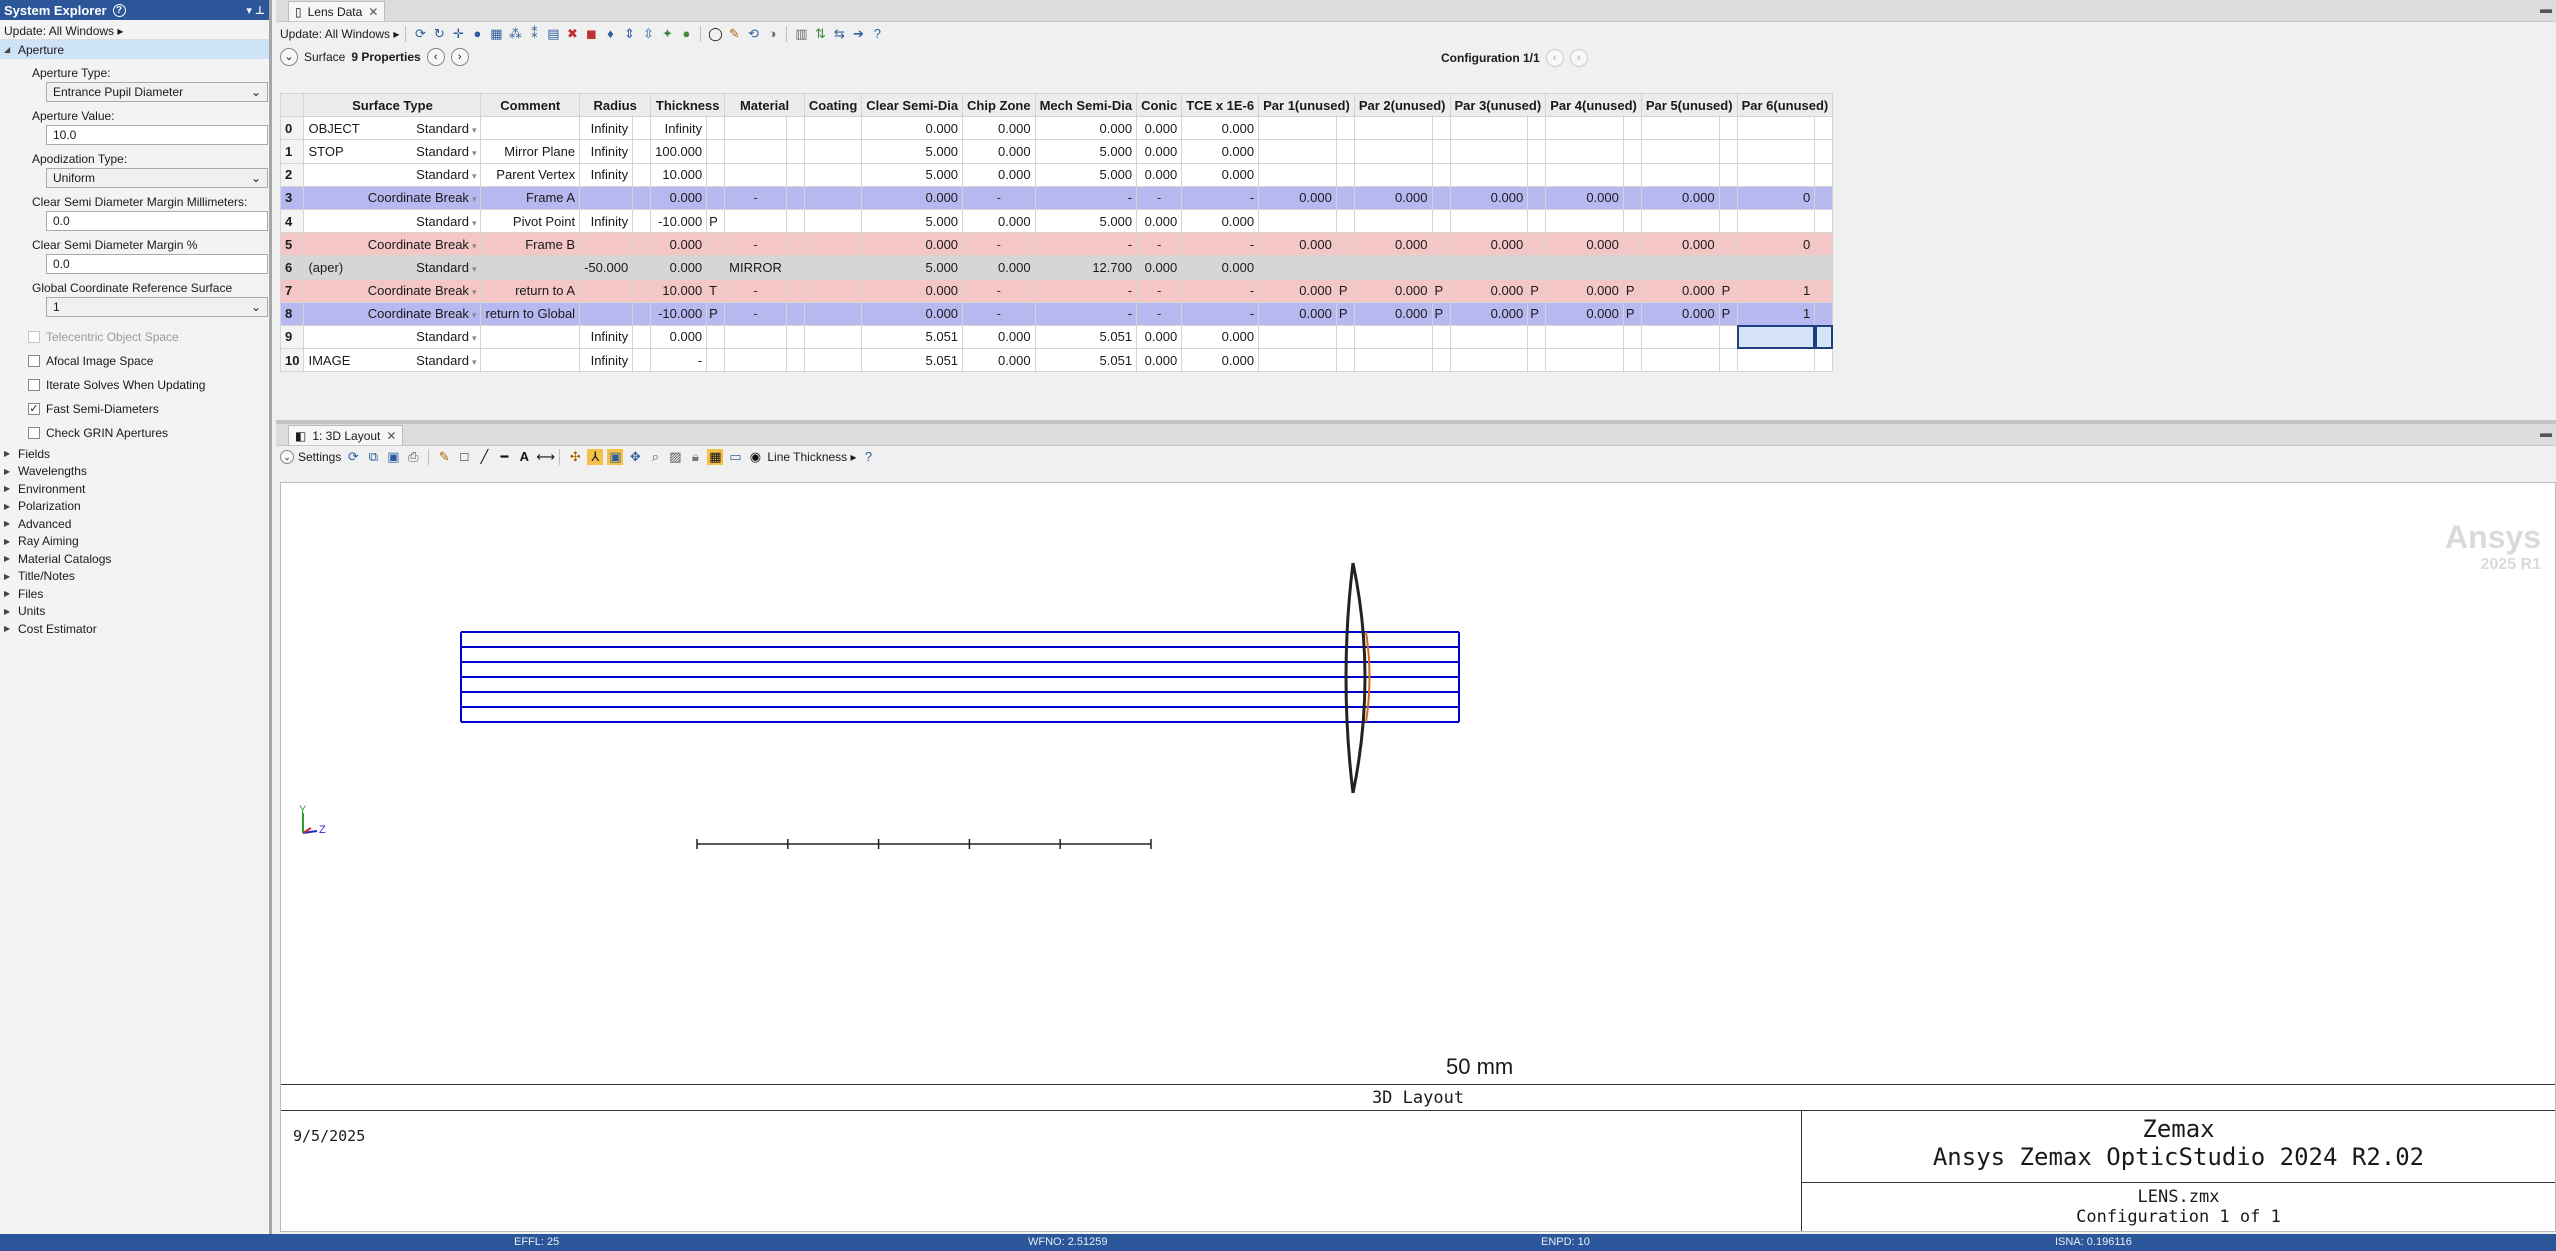 Image resolution: width=2556 pixels, height=1251 pixels. Describe the element at coordinates (715, 34) in the screenshot. I see `circle-settings-icon: ◯` at that location.